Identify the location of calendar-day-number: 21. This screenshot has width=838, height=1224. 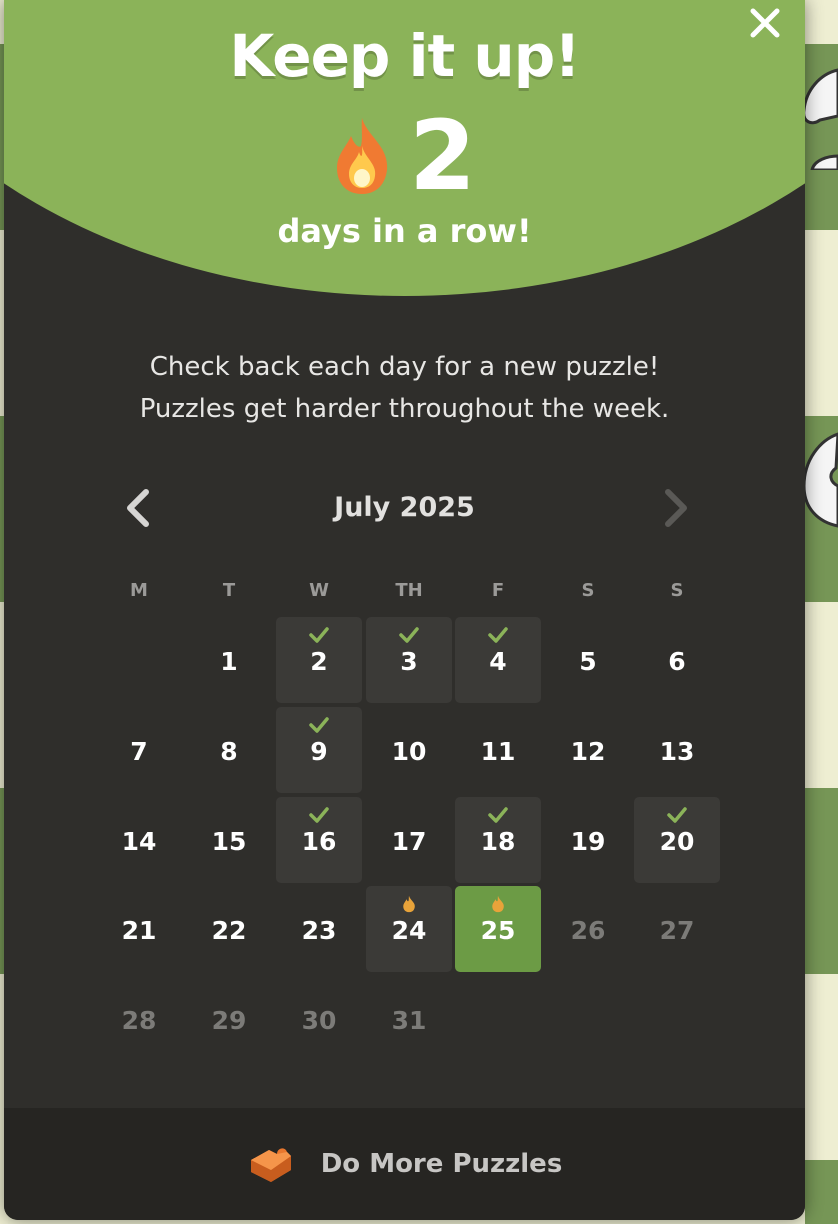
(139, 930).